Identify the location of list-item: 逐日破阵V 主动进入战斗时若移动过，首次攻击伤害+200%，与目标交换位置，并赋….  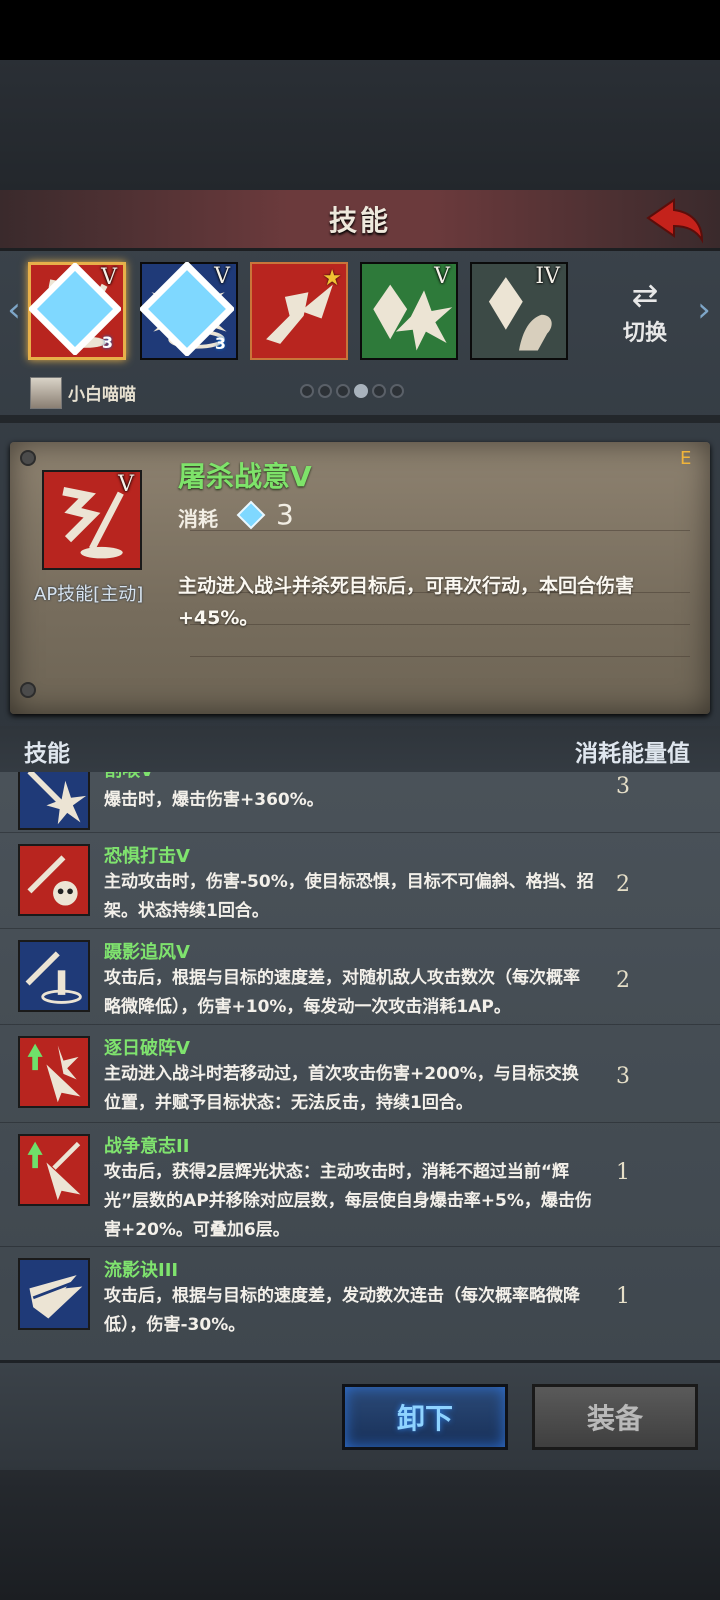
(360, 1073).